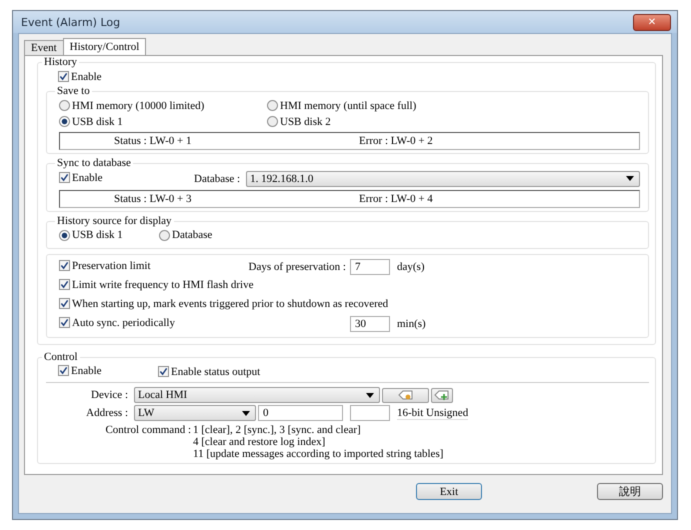 This screenshot has height=530, width=691. Describe the element at coordinates (370, 324) in the screenshot. I see `input-field: 30` at that location.